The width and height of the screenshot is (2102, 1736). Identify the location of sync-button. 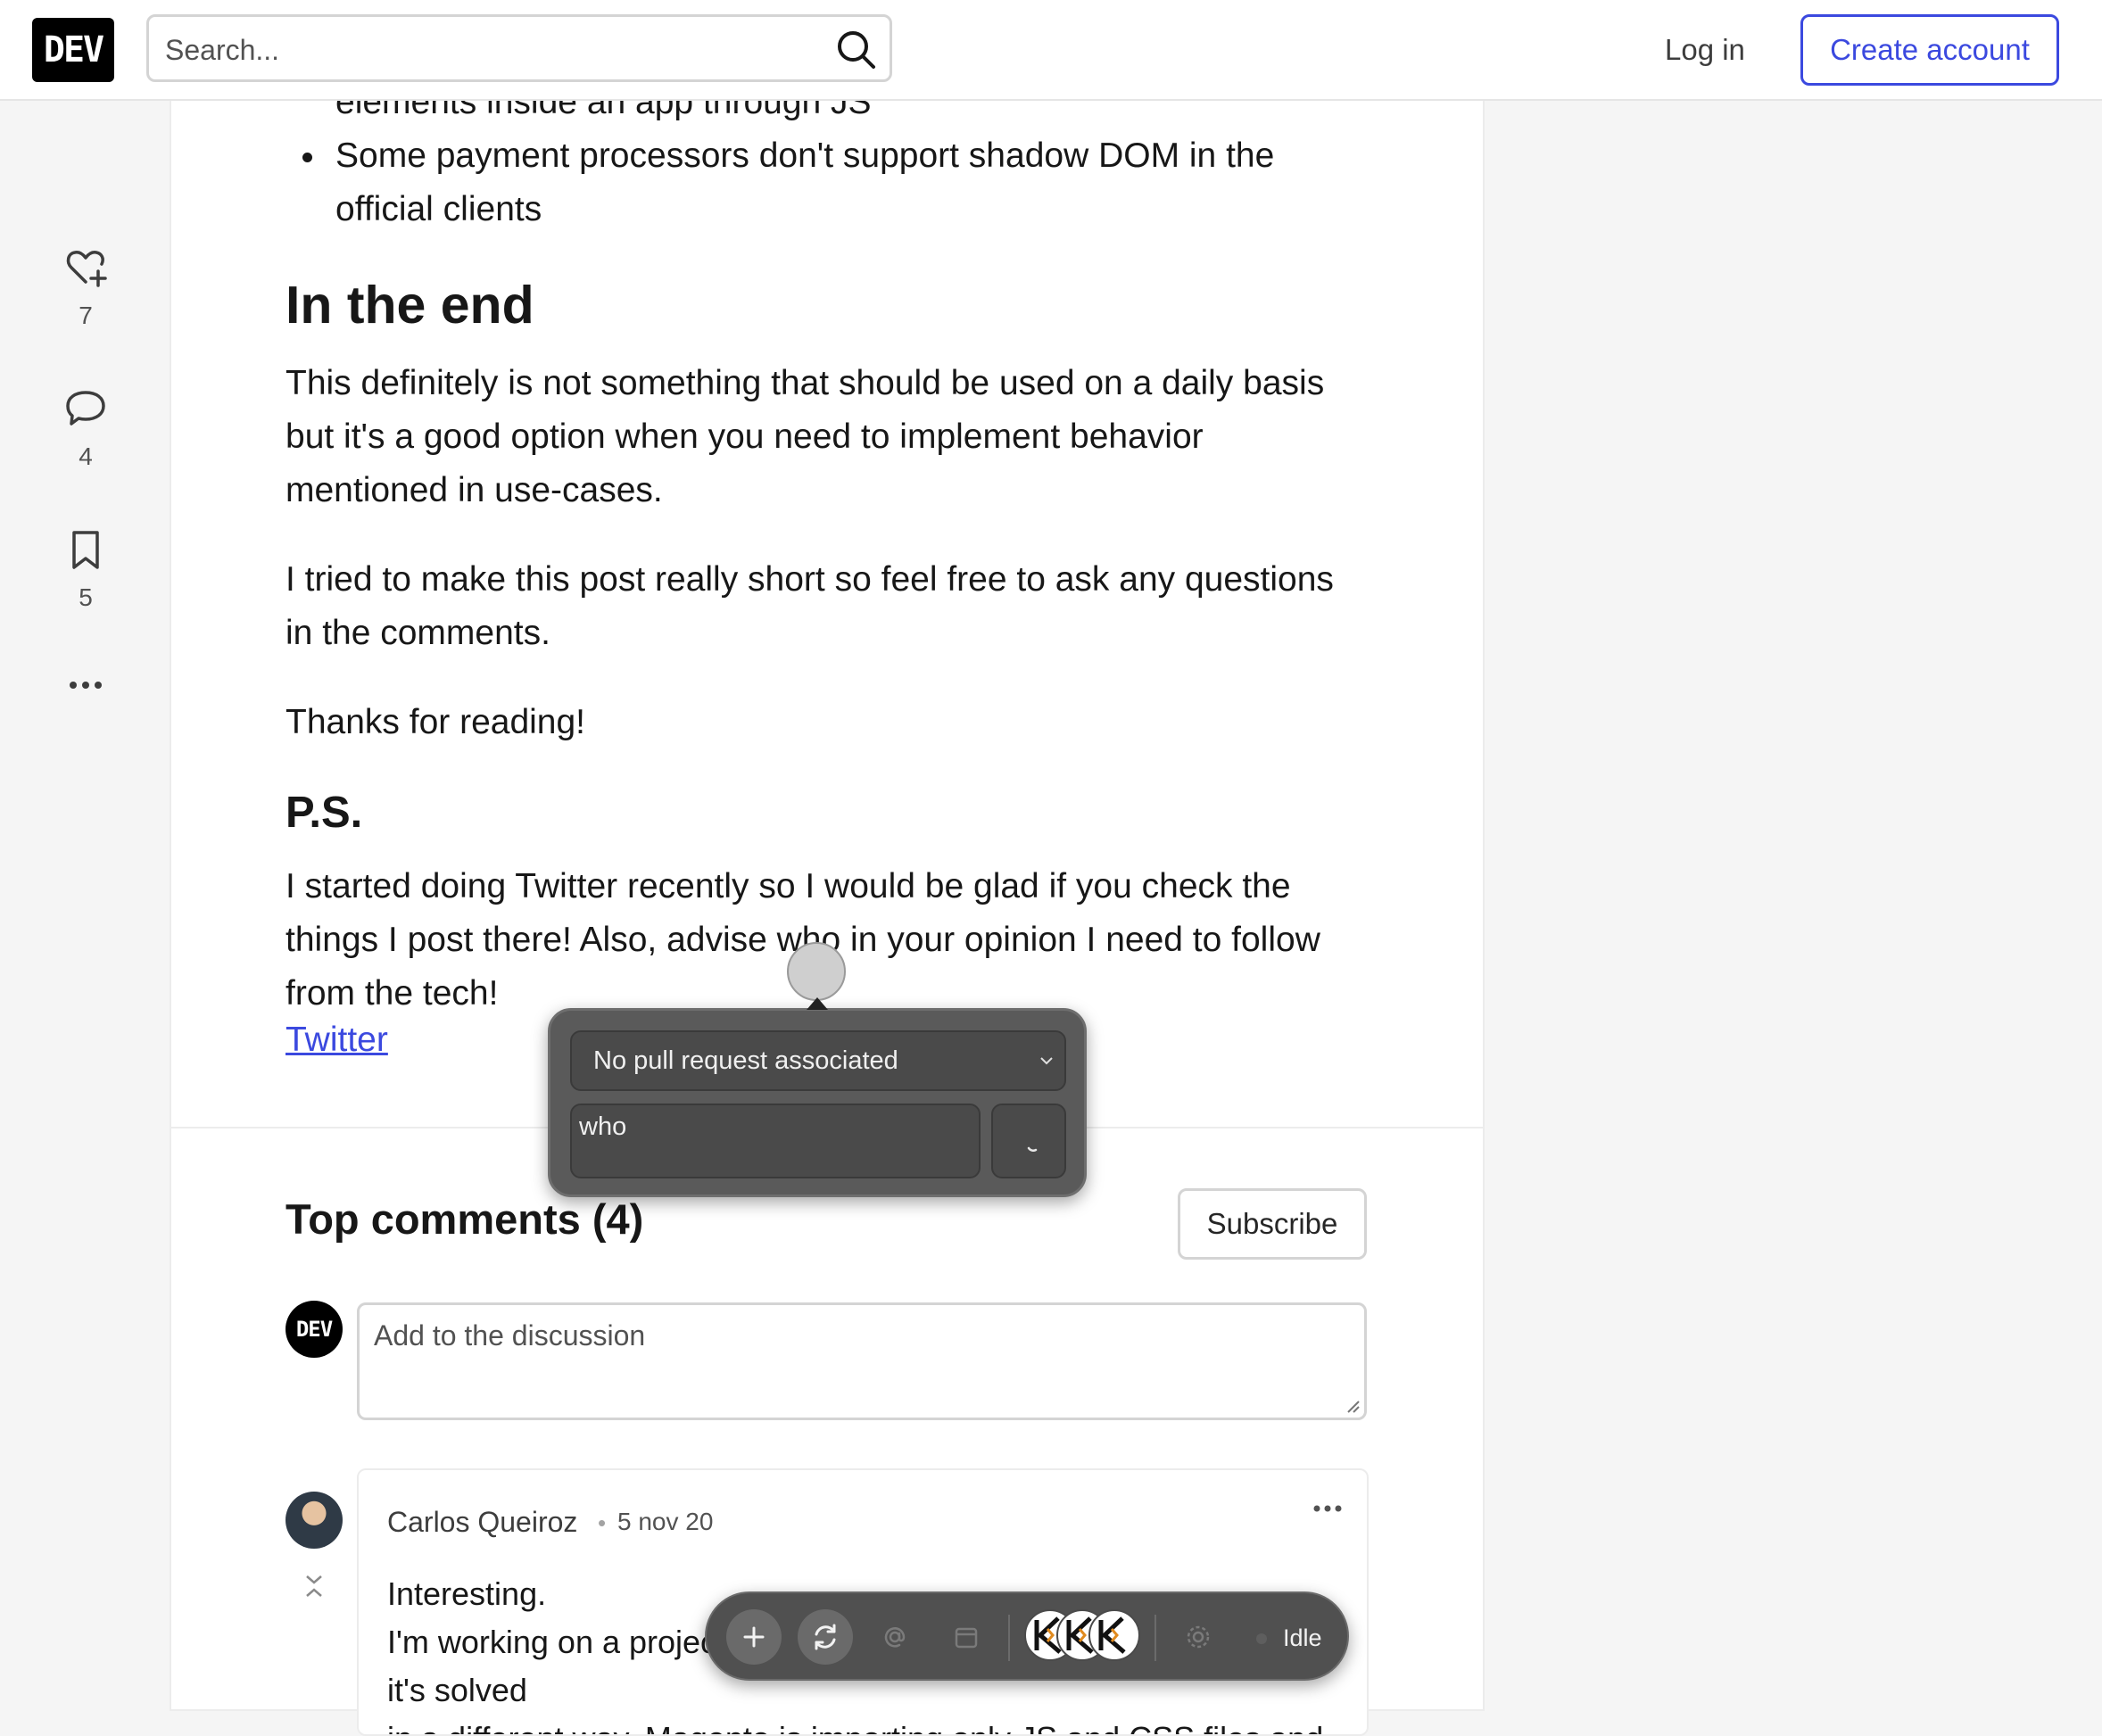
(825, 1637).